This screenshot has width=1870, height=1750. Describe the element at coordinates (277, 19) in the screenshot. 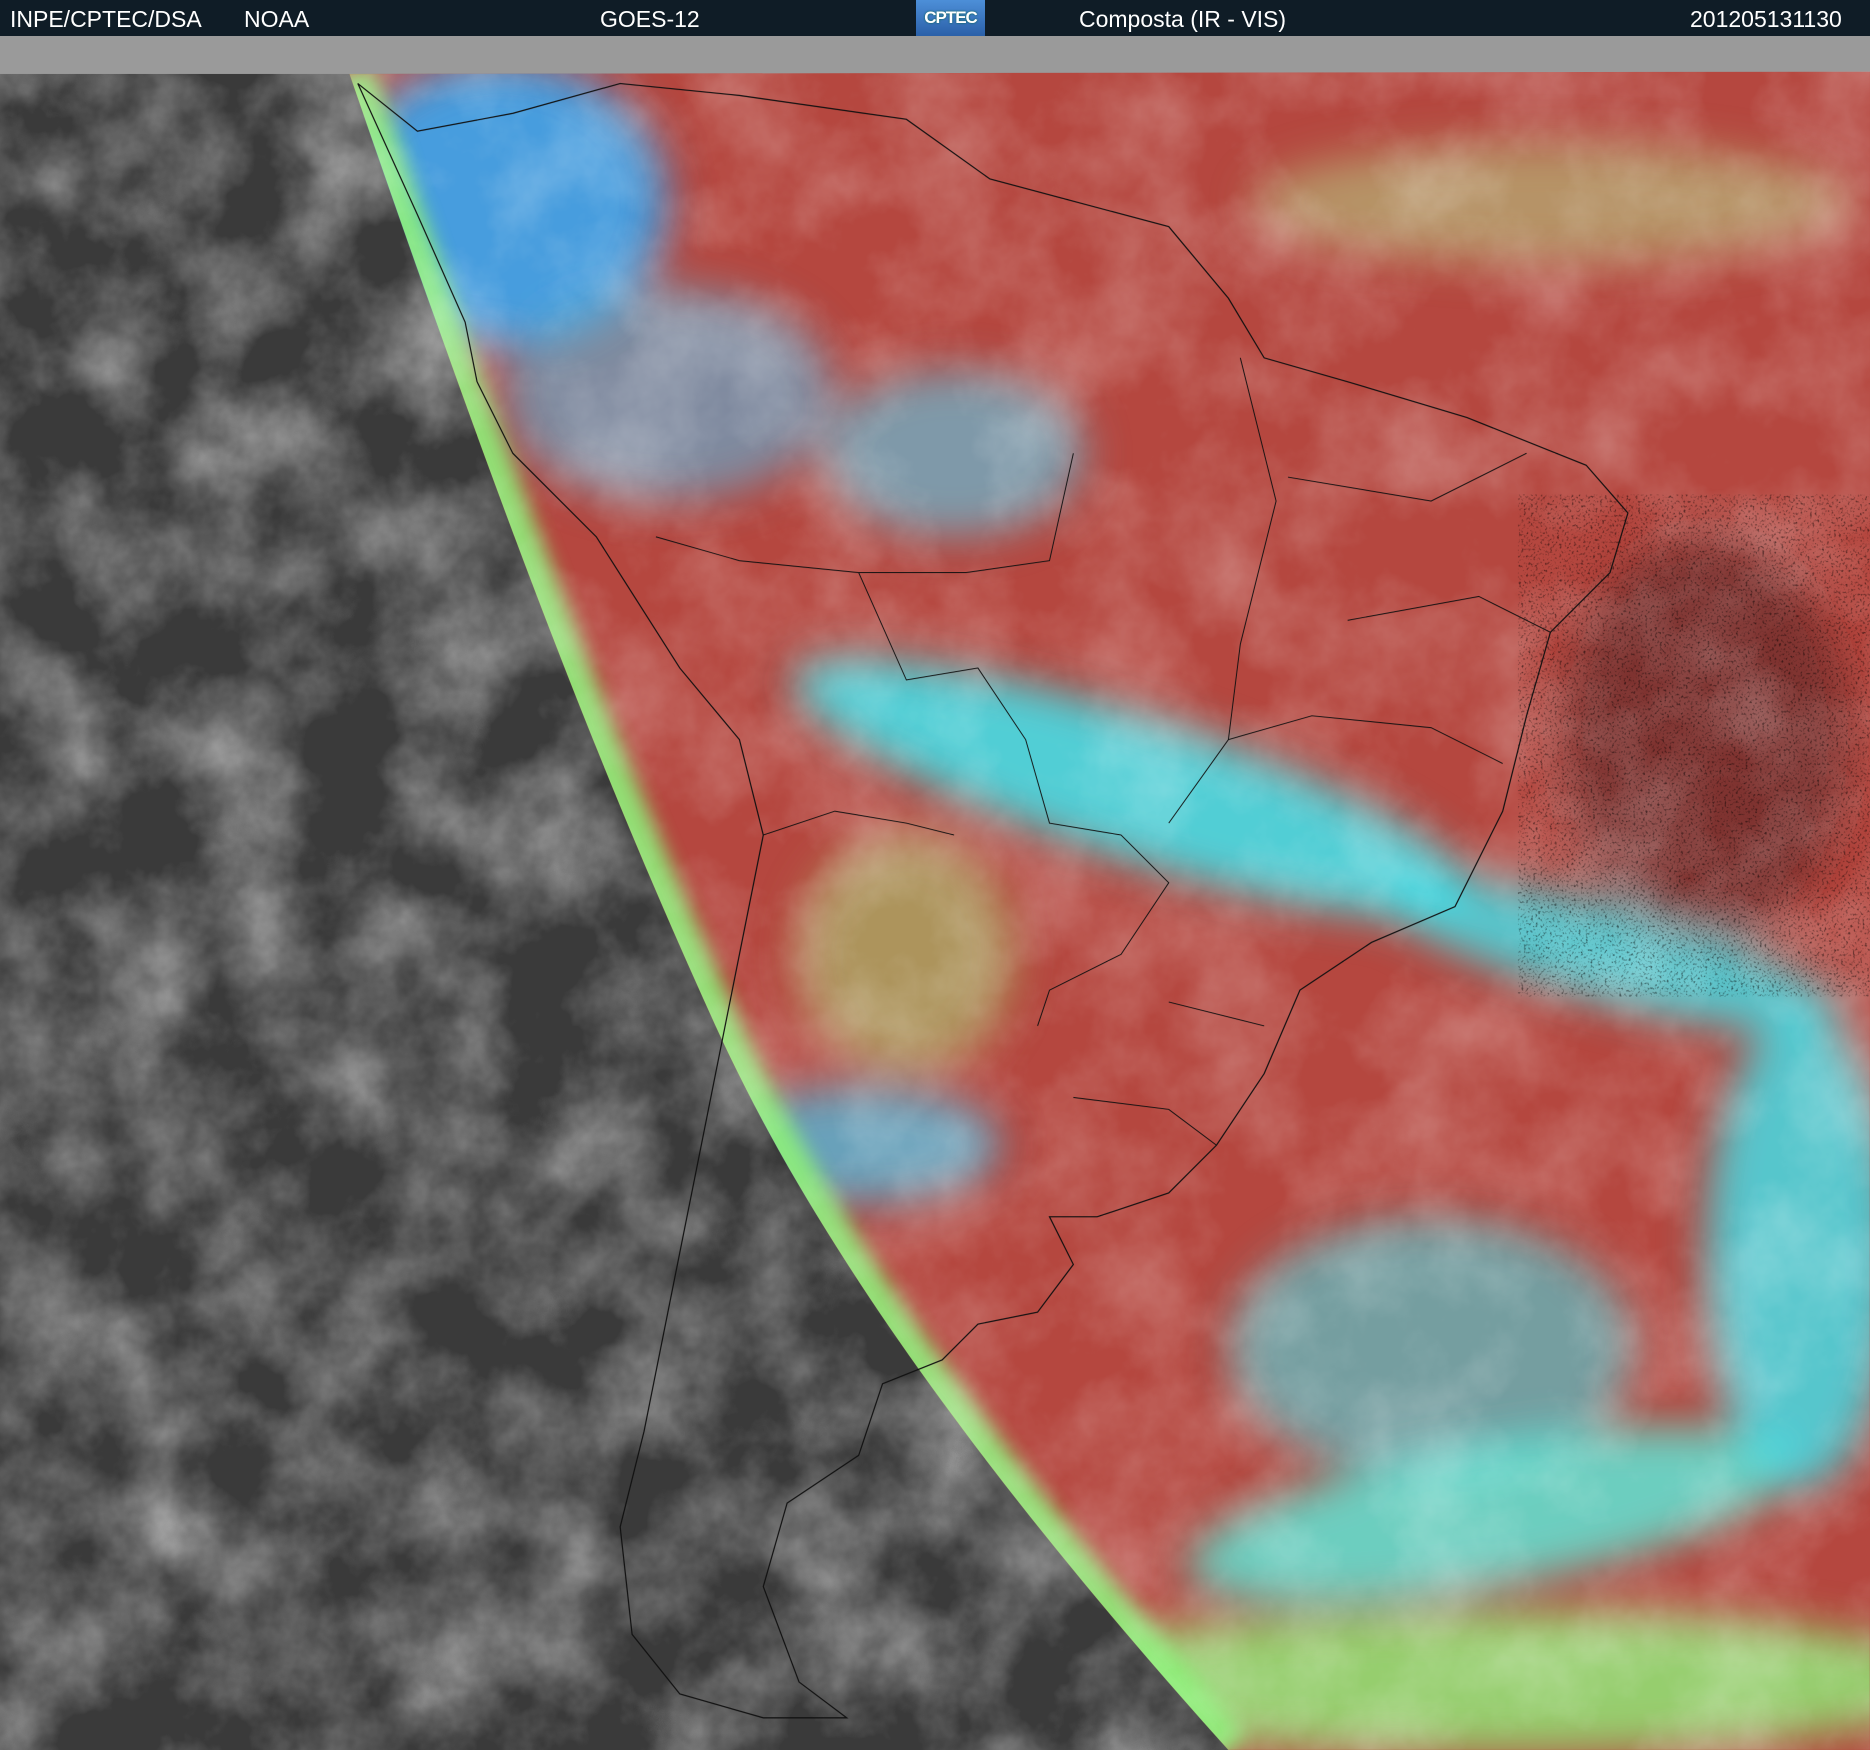

I see `source-label: NOAA` at that location.